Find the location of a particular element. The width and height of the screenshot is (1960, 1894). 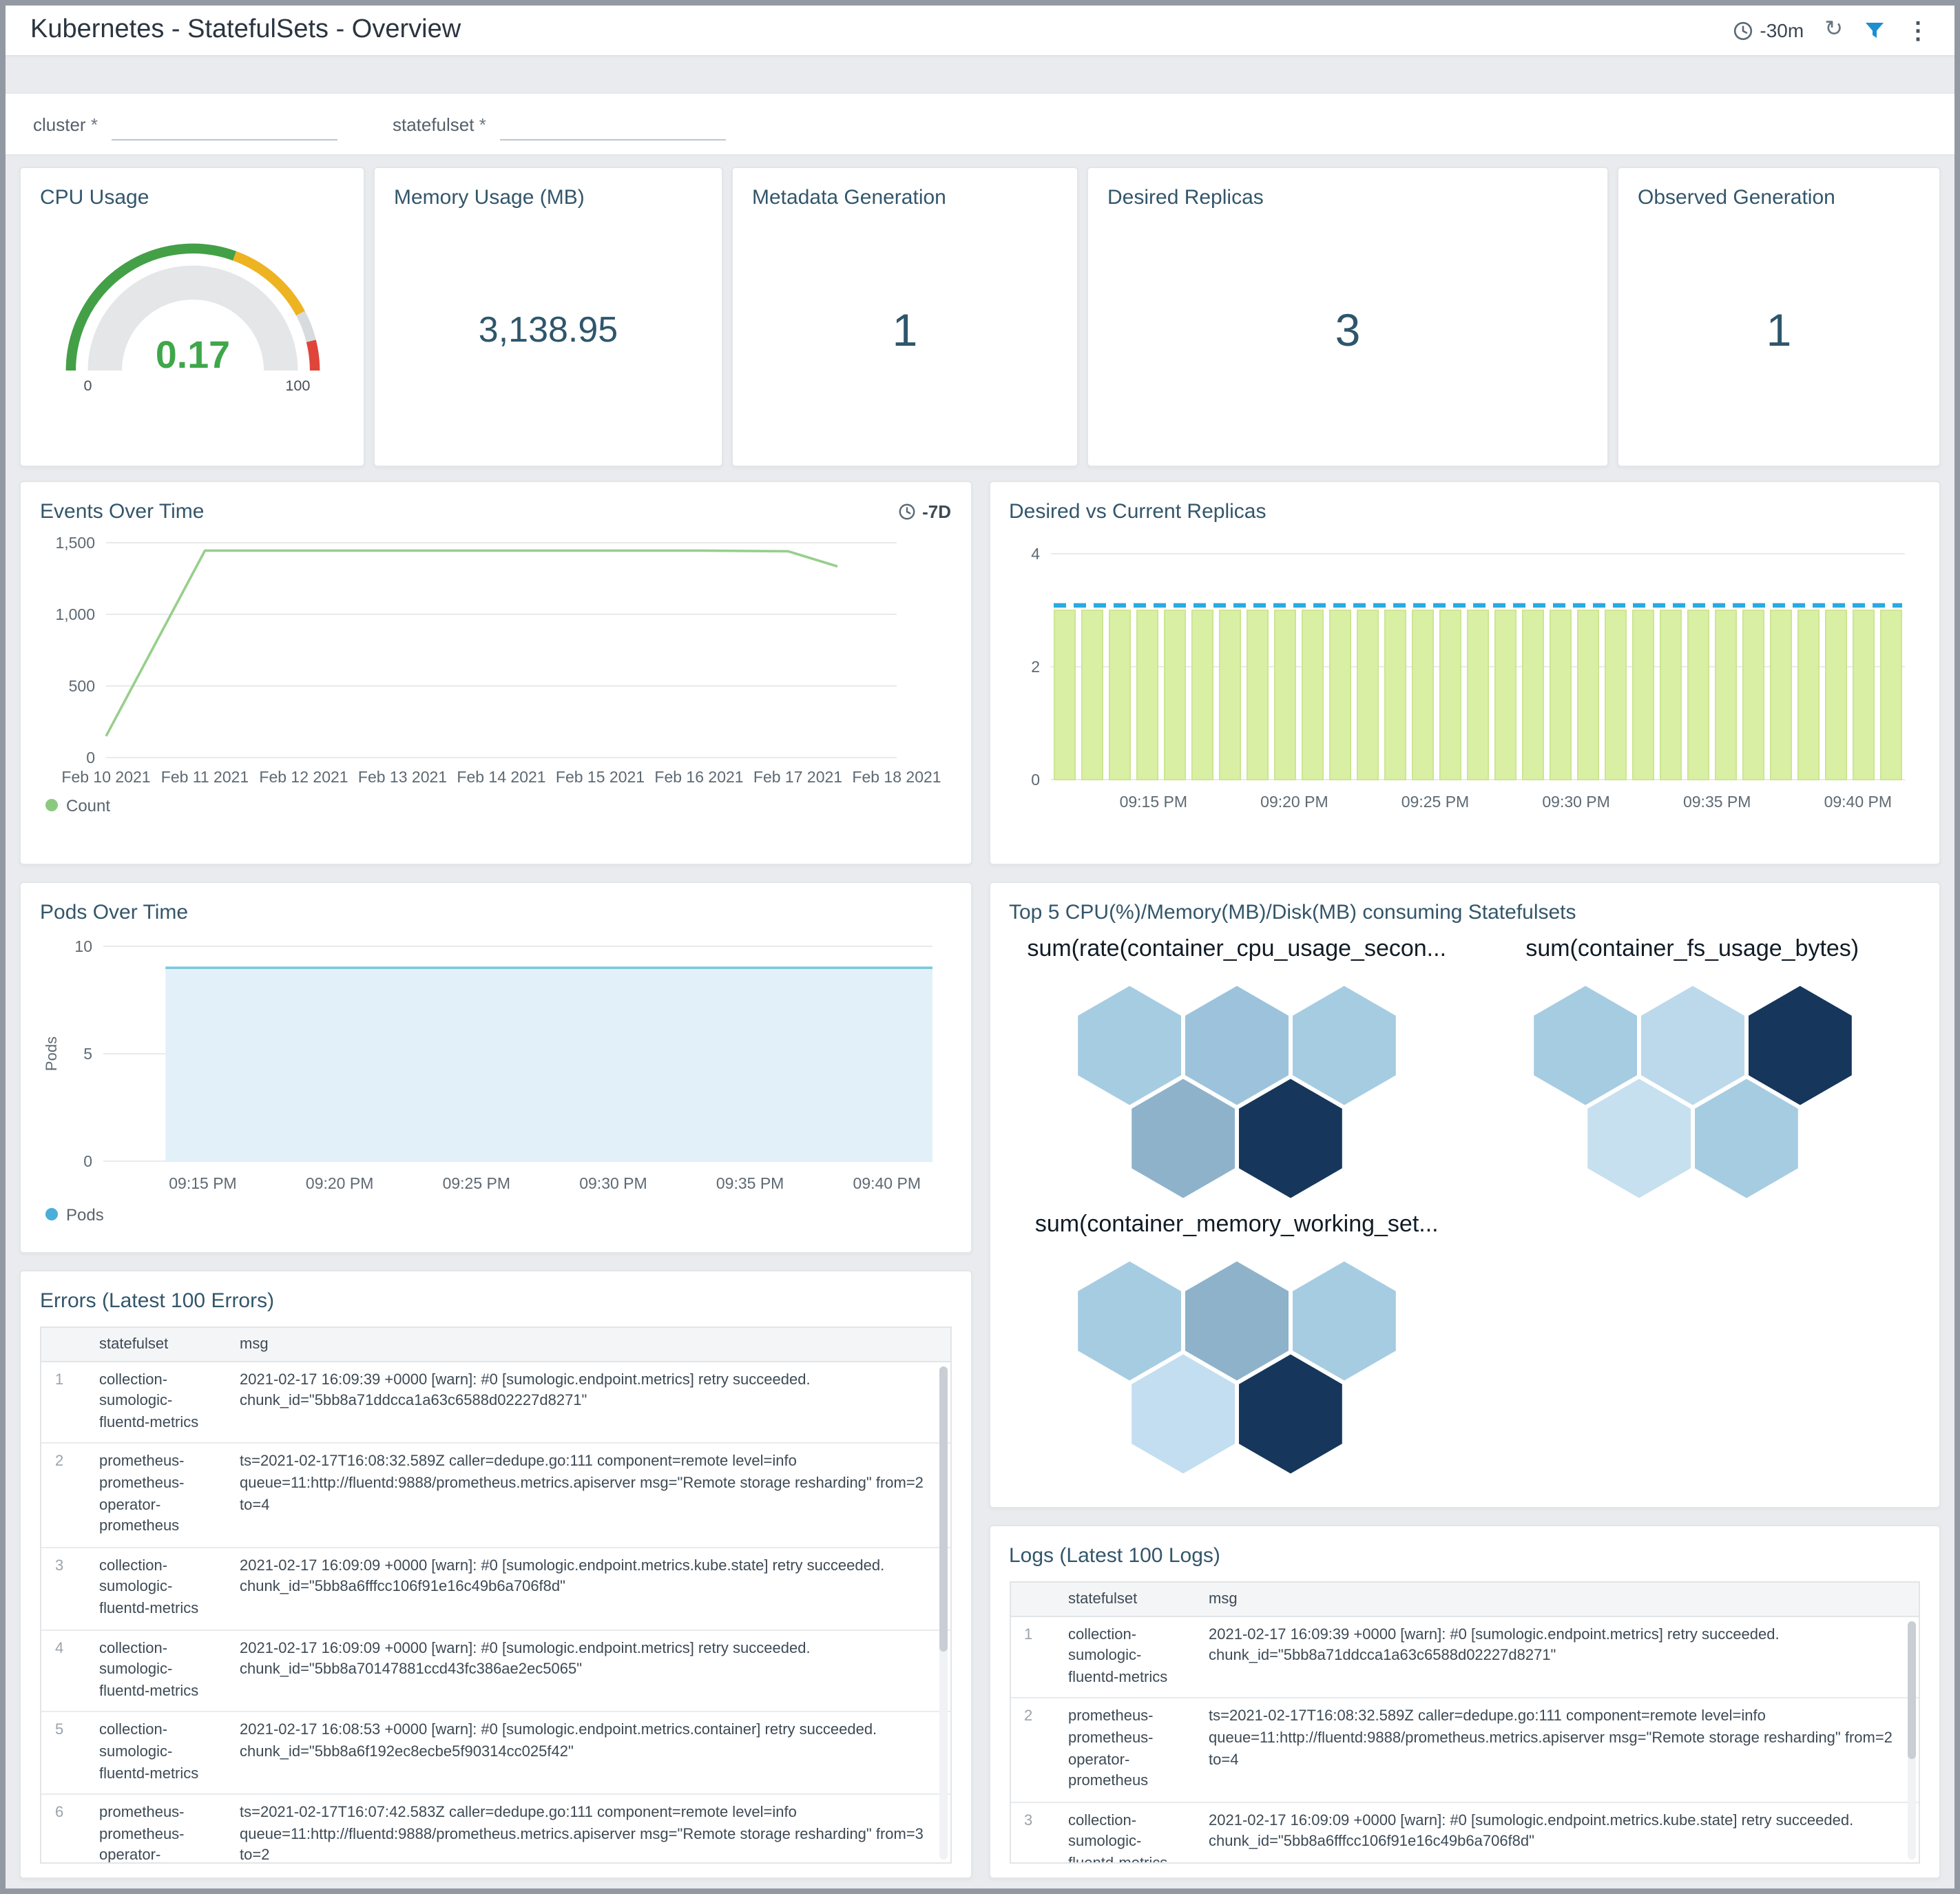

gauge-value: 0.17 is located at coordinates (192, 354).